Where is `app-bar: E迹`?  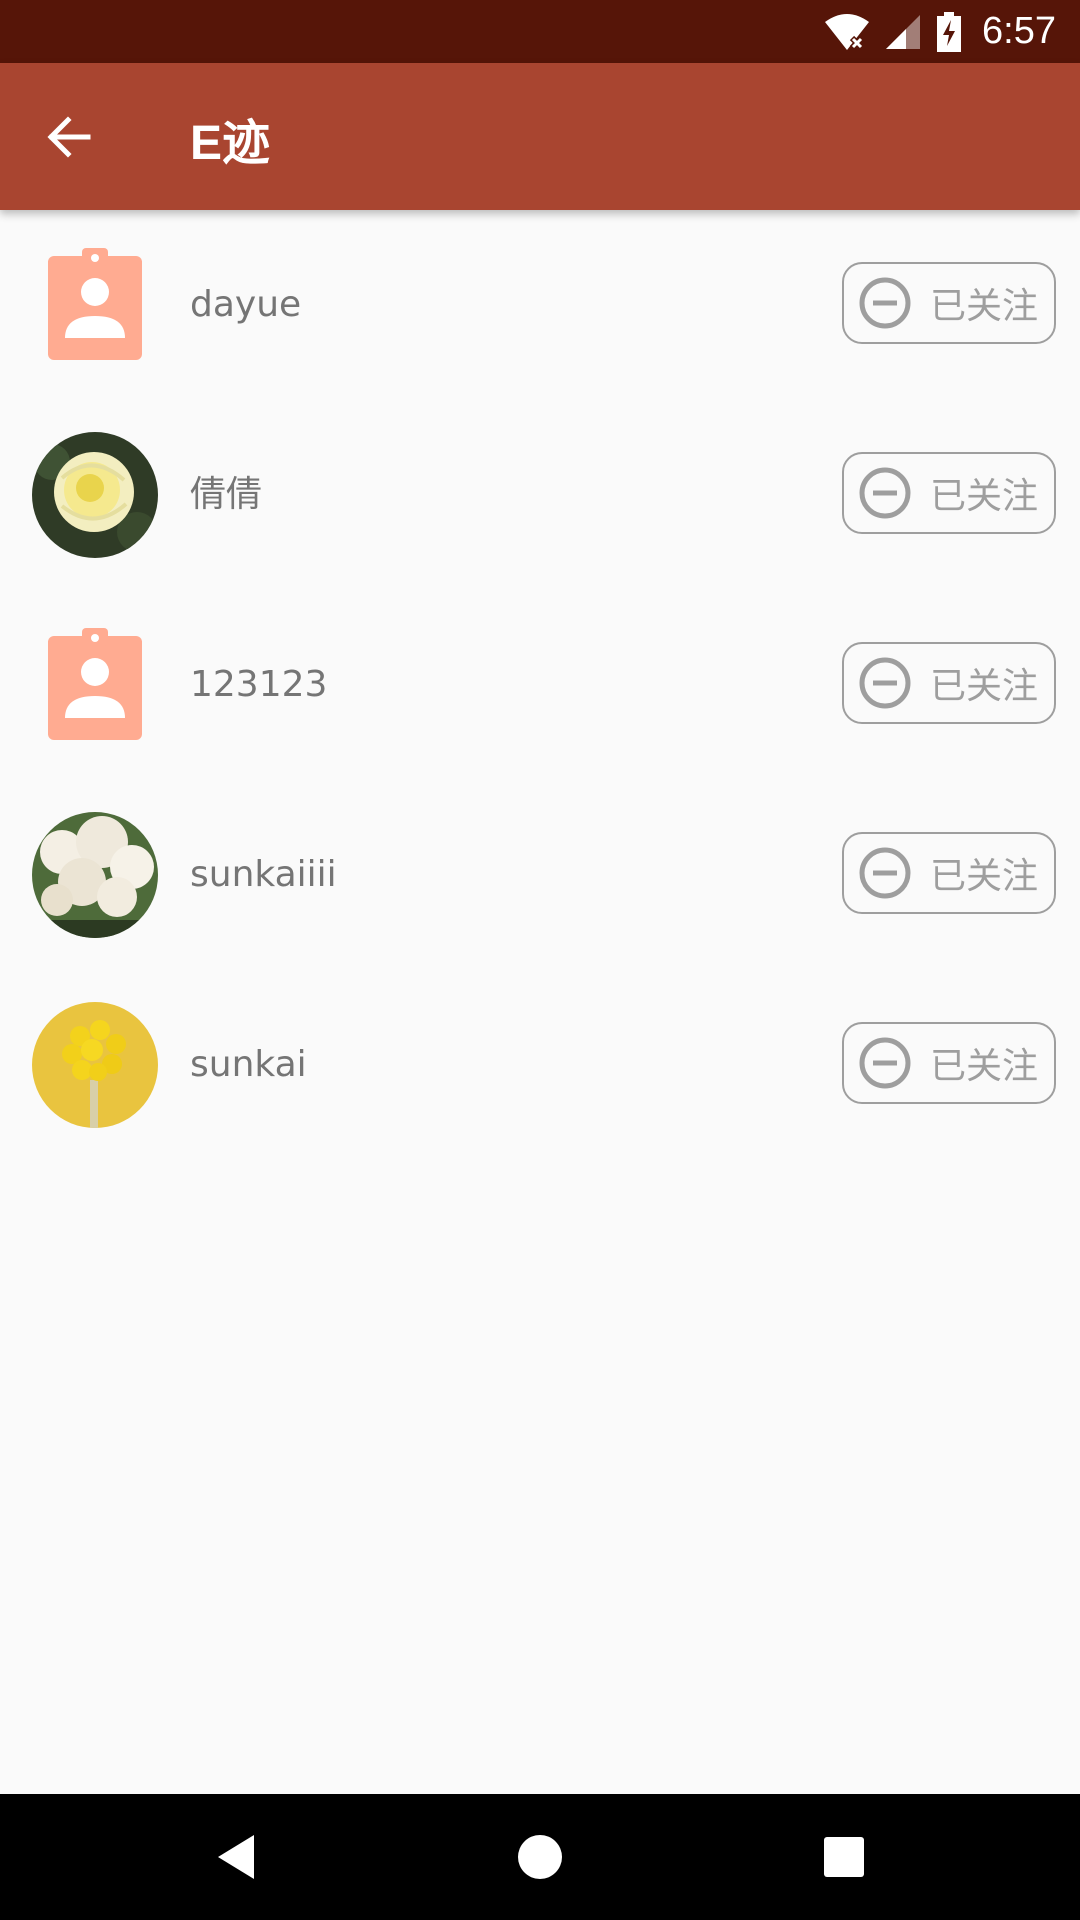
app-bar: E迹 is located at coordinates (540, 136).